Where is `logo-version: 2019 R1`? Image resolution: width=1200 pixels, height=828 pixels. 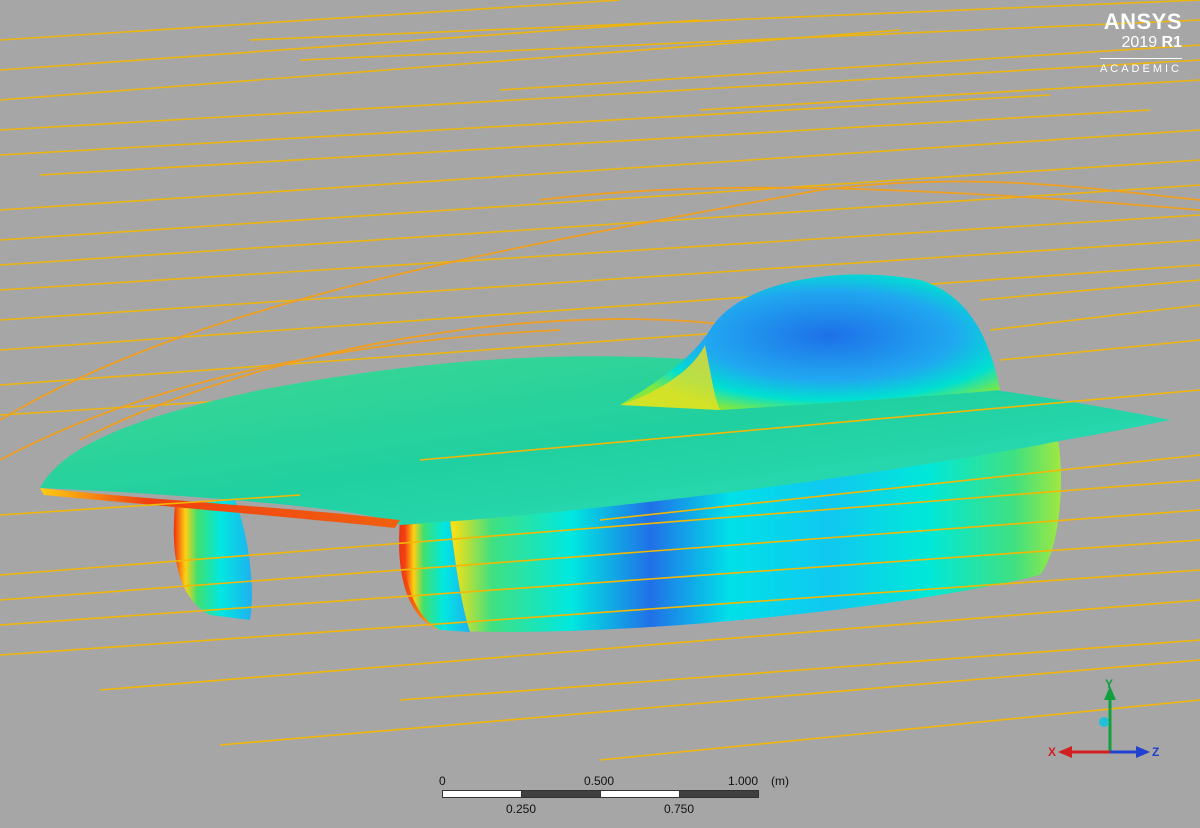
logo-version: 2019 R1 is located at coordinates (1132, 43).